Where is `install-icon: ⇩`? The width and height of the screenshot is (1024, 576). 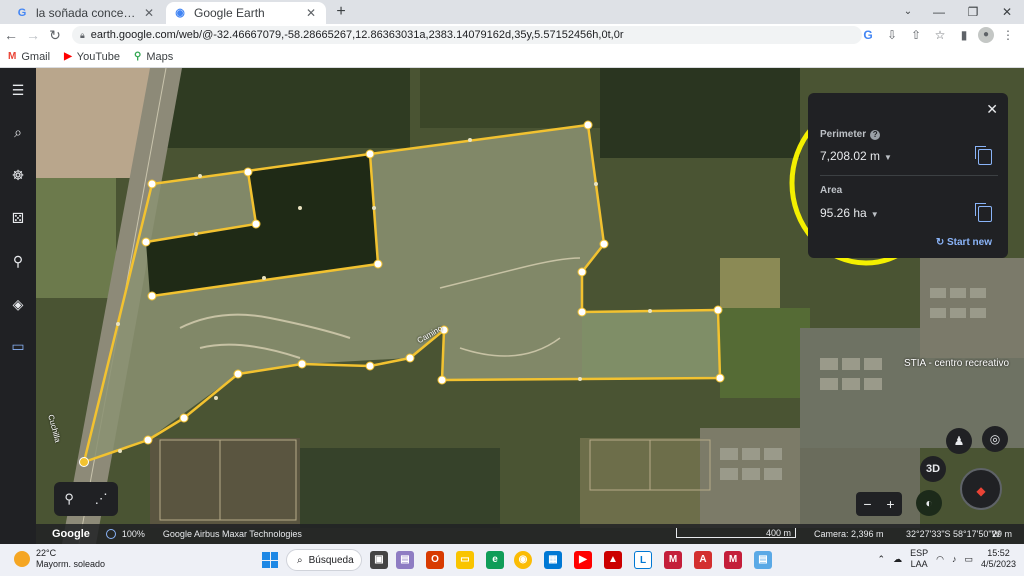
install-icon: ⇩ is located at coordinates (892, 35).